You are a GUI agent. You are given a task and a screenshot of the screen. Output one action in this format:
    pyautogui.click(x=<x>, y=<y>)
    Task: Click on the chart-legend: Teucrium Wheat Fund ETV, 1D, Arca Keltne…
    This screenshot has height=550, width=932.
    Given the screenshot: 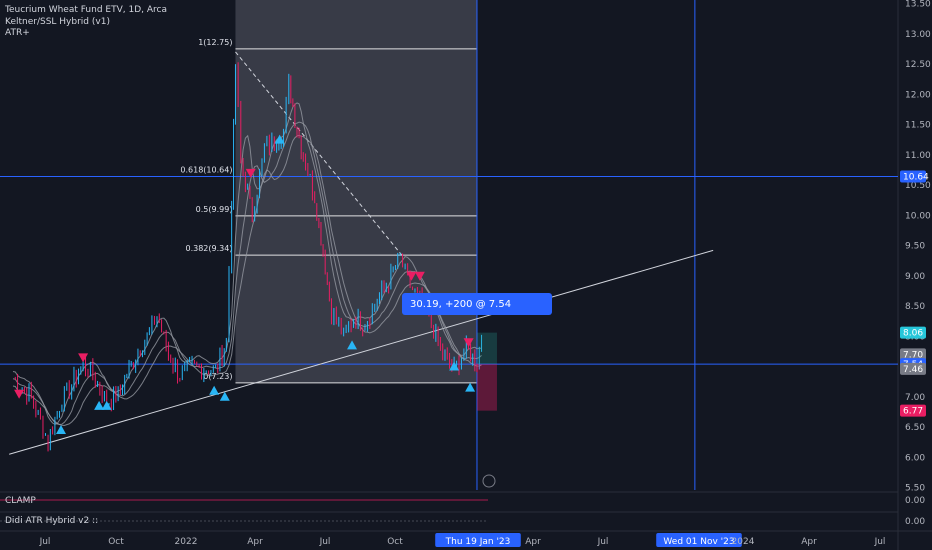 What is the action you would take?
    pyautogui.click(x=86, y=22)
    